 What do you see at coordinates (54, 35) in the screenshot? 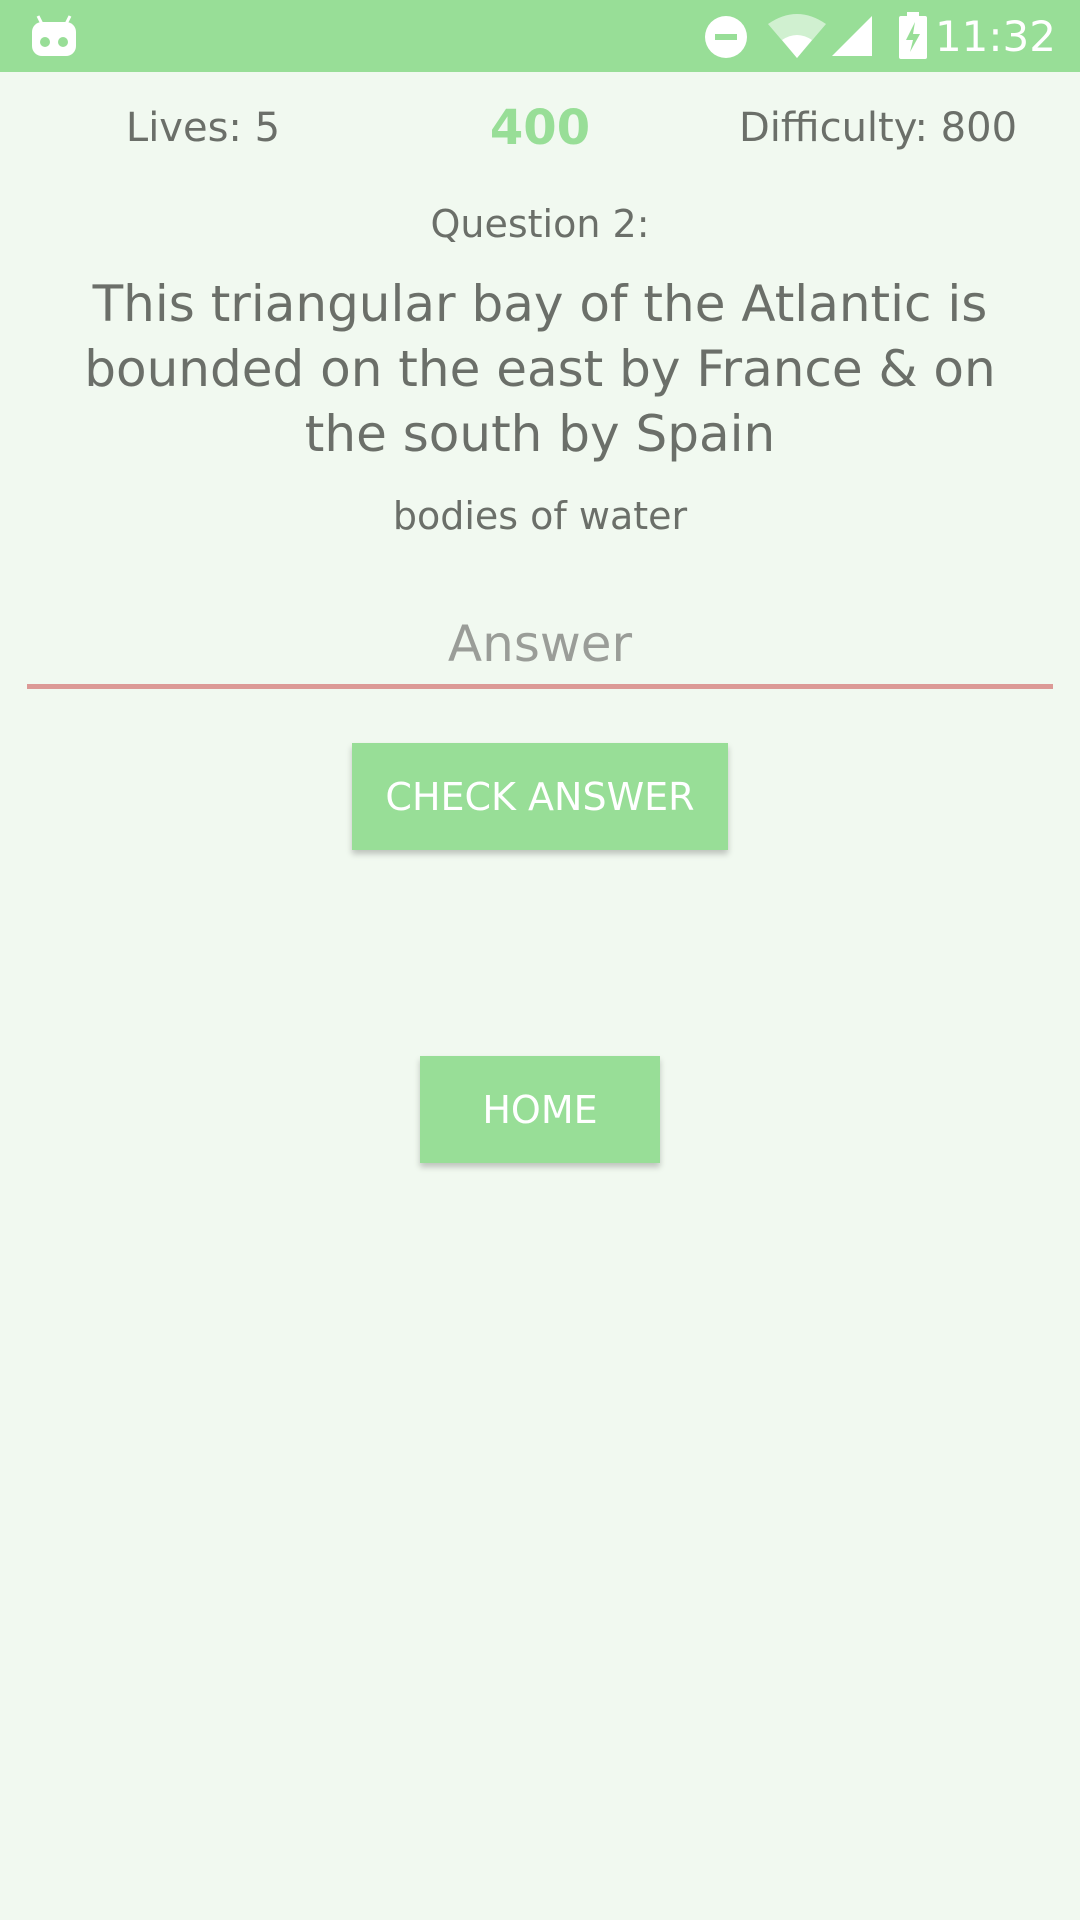
I see `android-icon` at bounding box center [54, 35].